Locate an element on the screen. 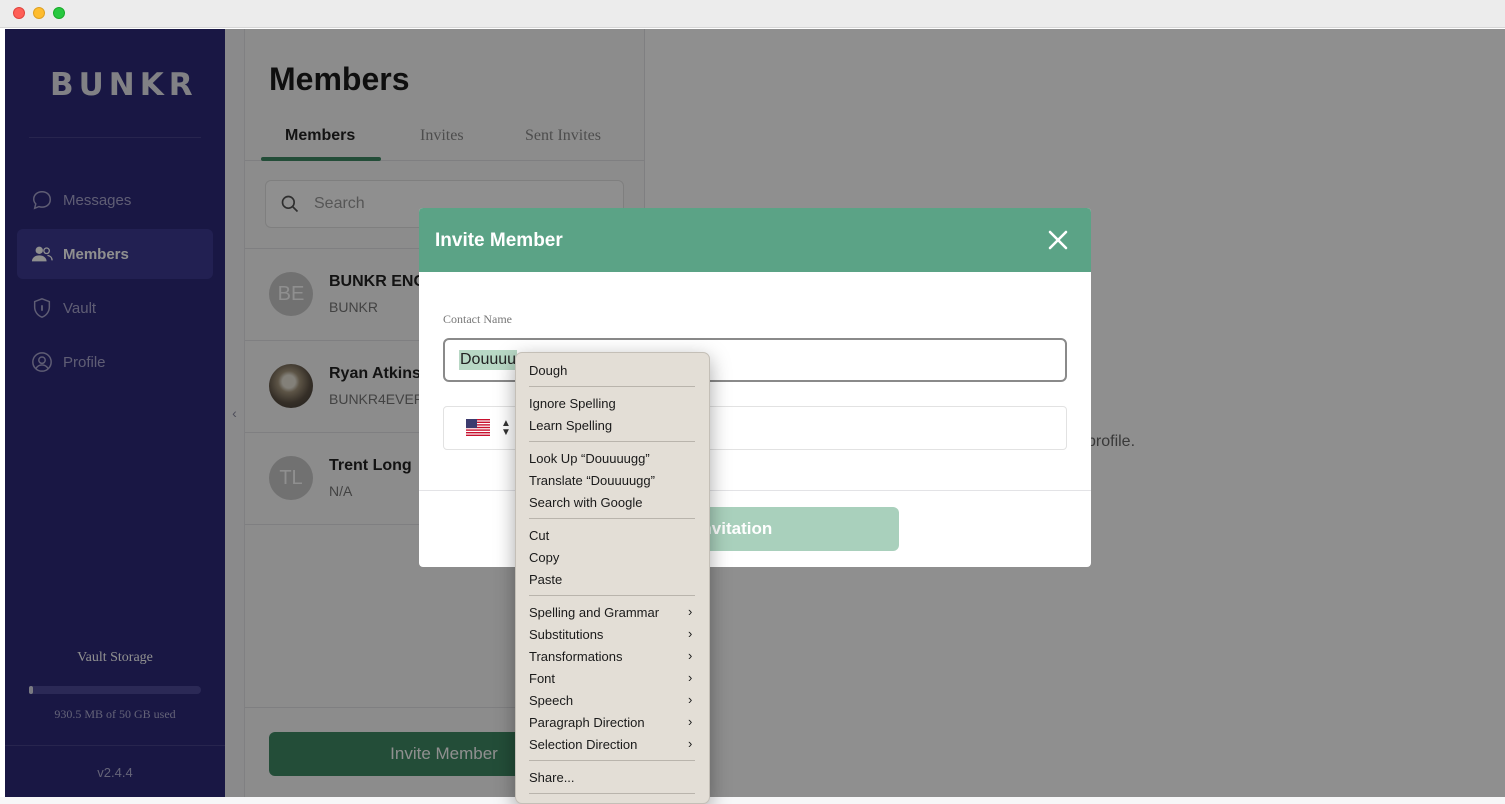  country-select-arrows-icon: ▲ ▼ is located at coordinates (506, 428).